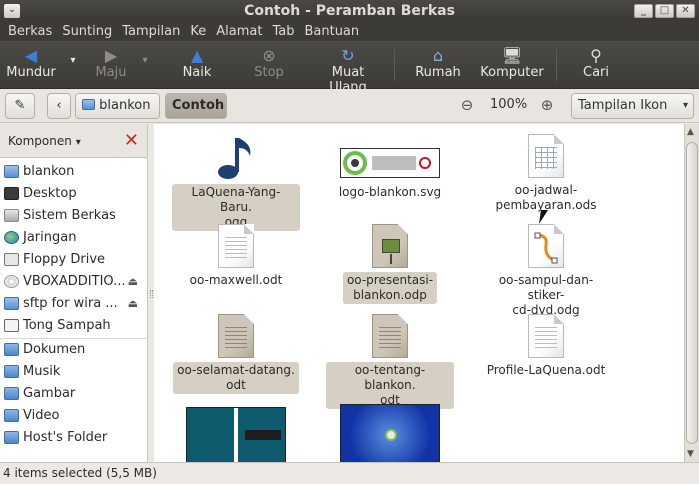 Image resolution: width=699 pixels, height=484 pixels. I want to click on sidebar-title: Komponen, so click(40, 141).